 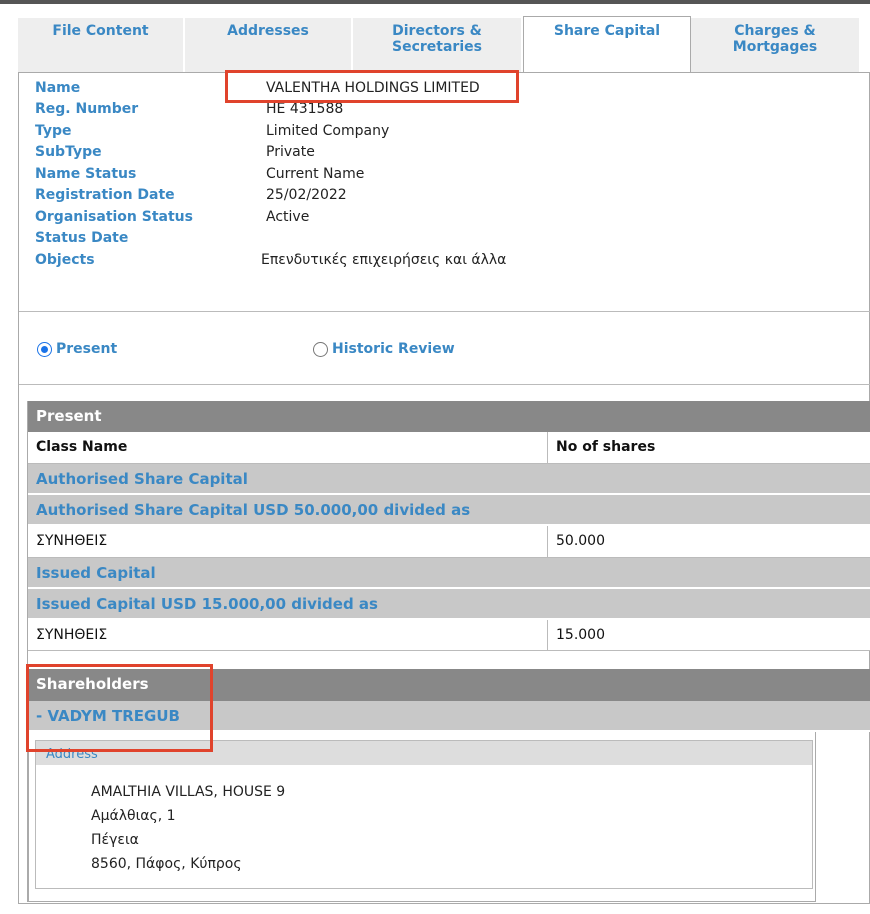 What do you see at coordinates (444, 176) in the screenshot?
I see `info-row-name-status: Name Status Current Name` at bounding box center [444, 176].